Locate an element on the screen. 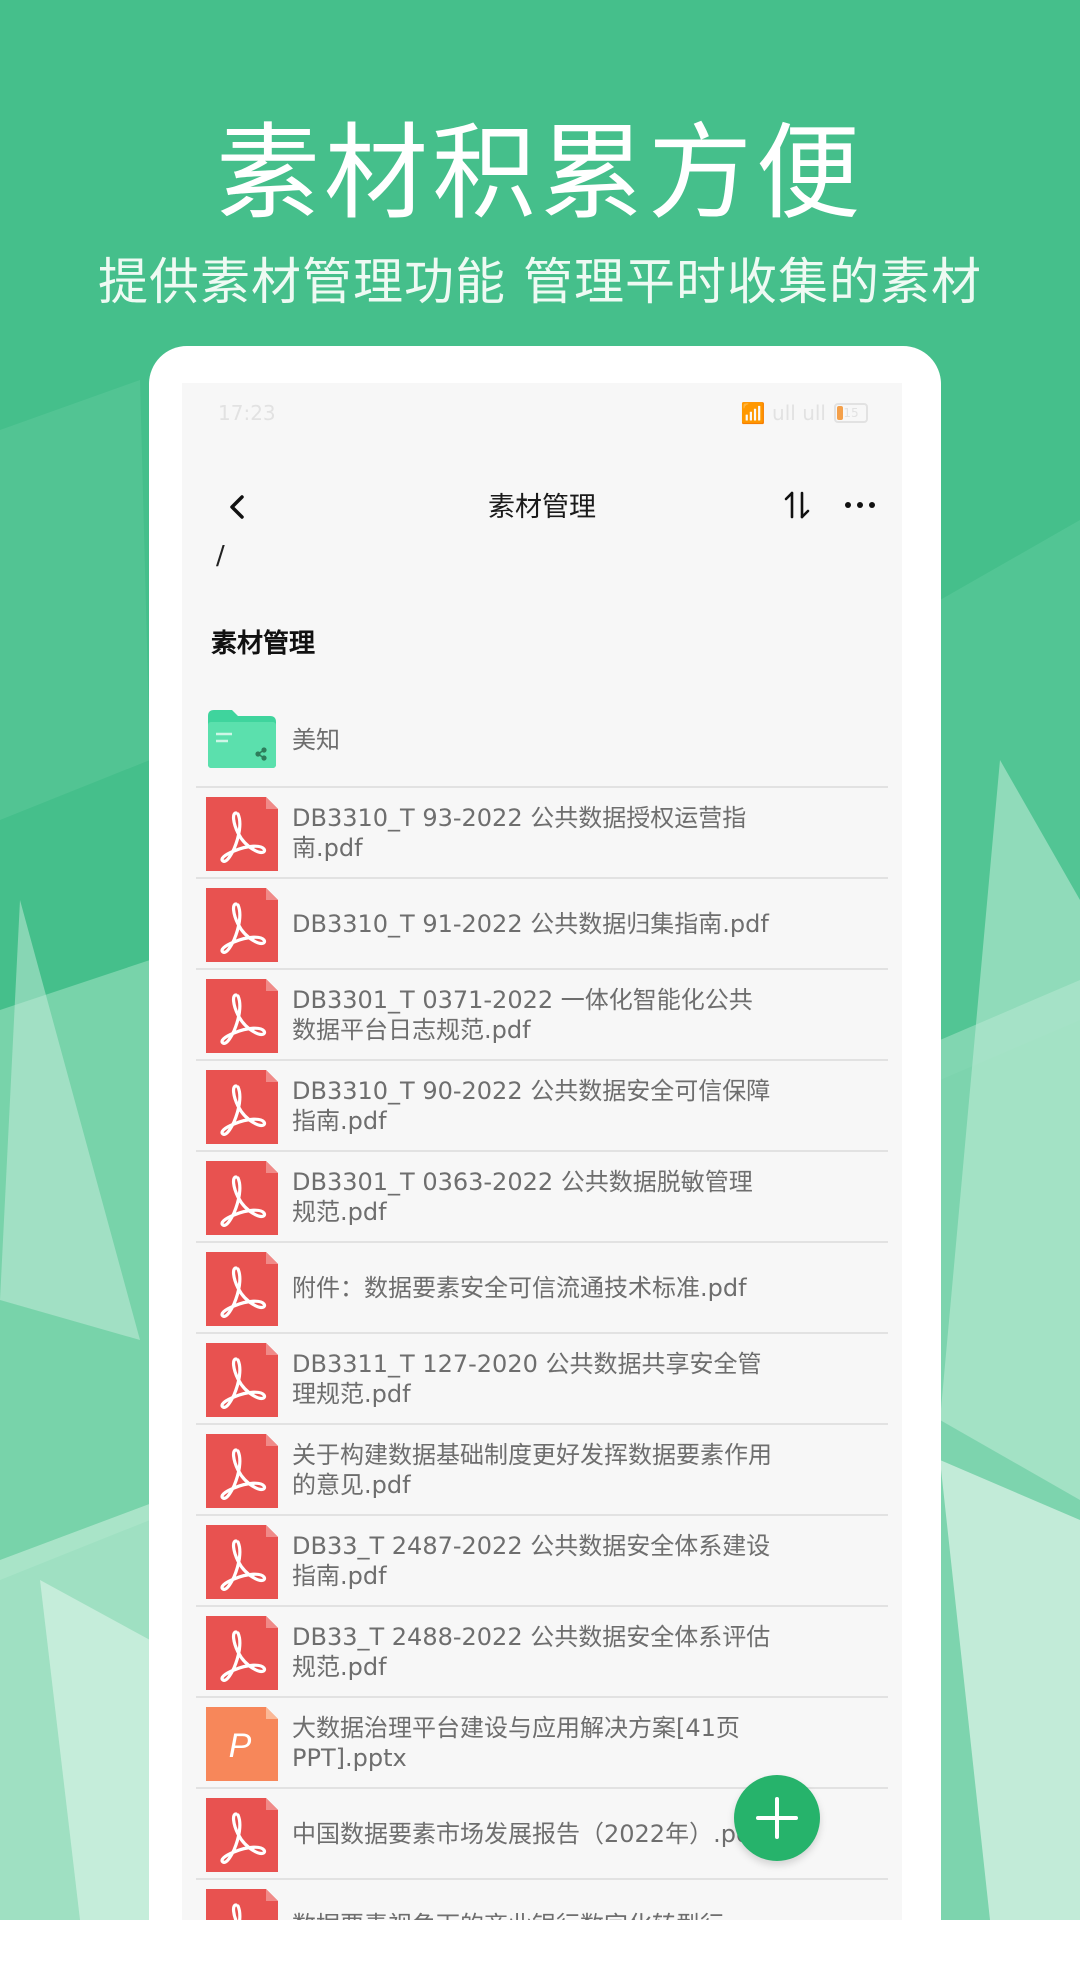  more-button is located at coordinates (860, 505).